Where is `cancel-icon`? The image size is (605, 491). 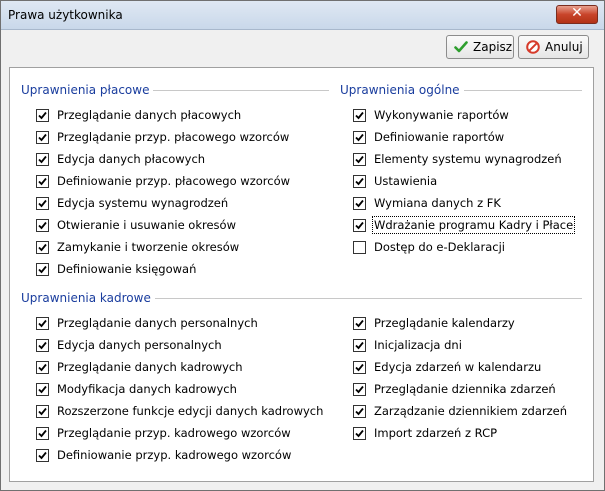 cancel-icon is located at coordinates (533, 47).